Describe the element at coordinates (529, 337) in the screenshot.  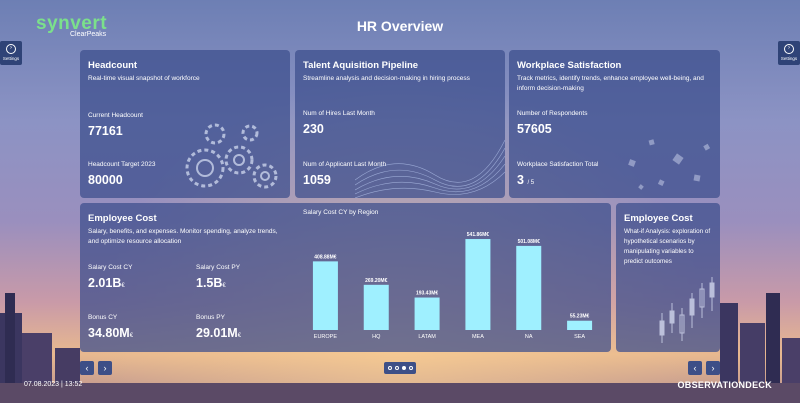
I see `category-tick-label: NA` at that location.